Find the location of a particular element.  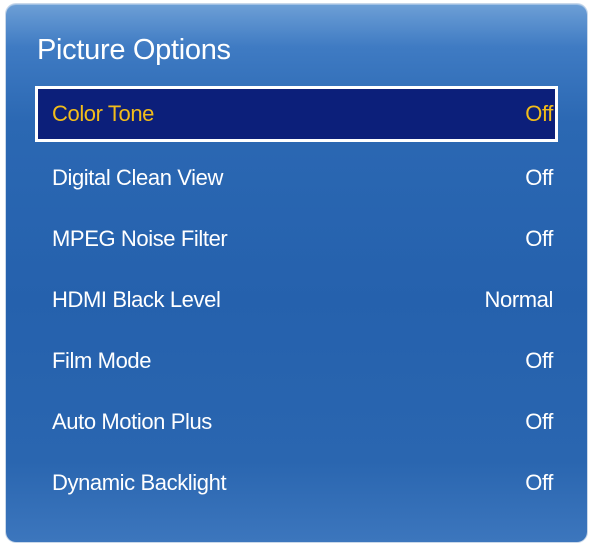

menu-item-label: Auto Motion Plus is located at coordinates (132, 421).